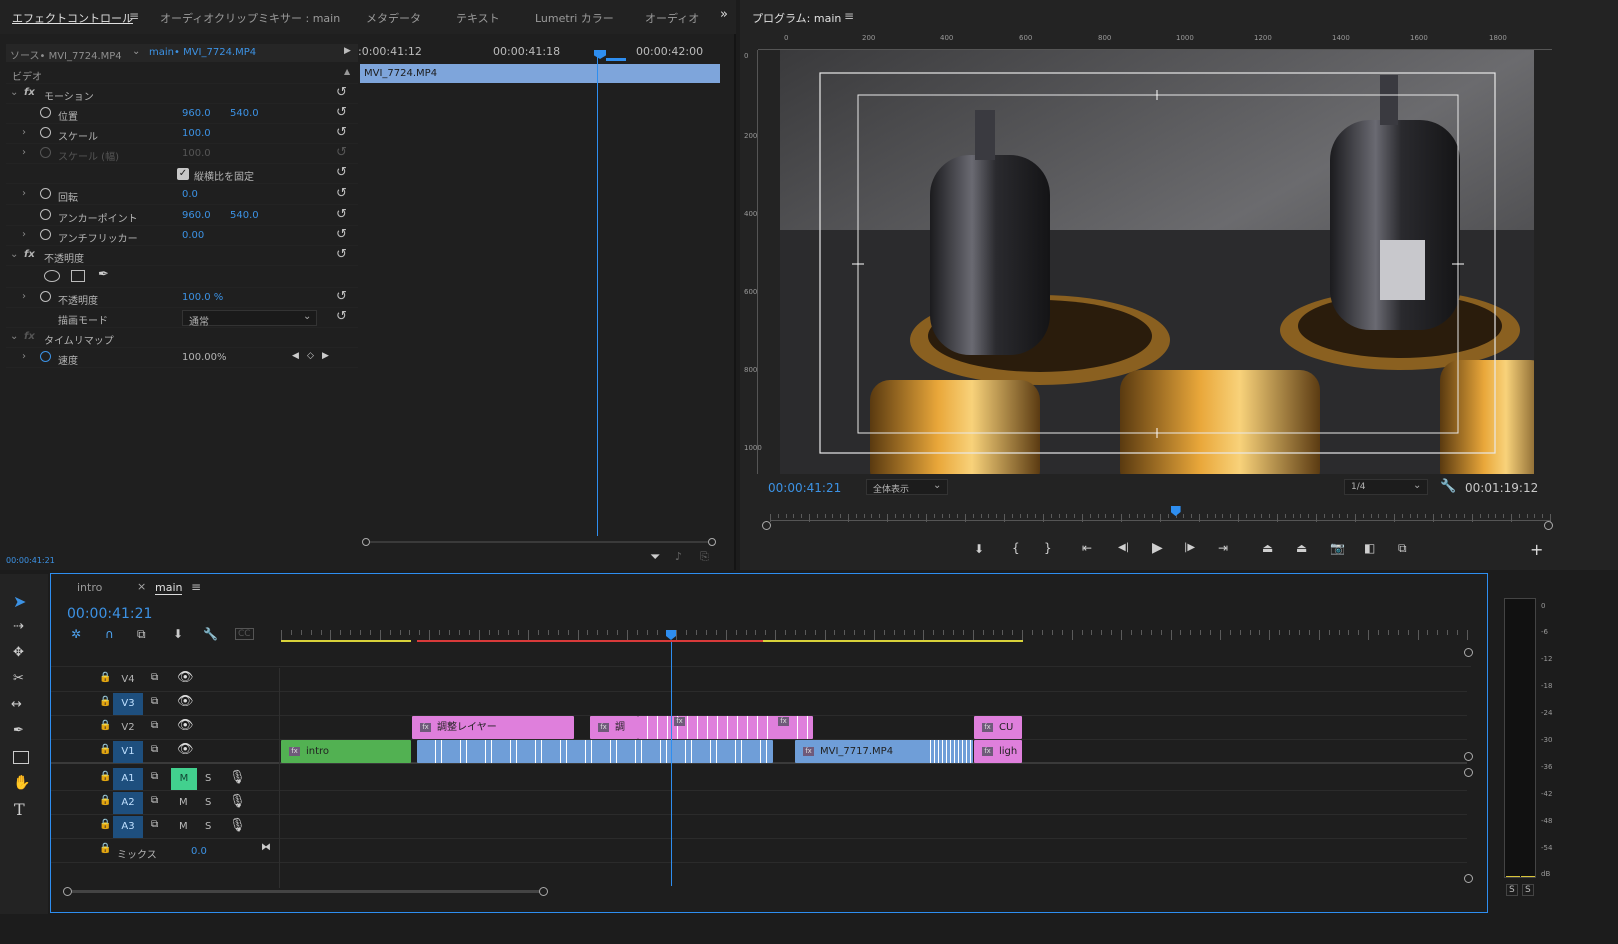 This screenshot has height=944, width=1618. What do you see at coordinates (1402, 548) in the screenshot?
I see `overlay-icon: ⧉` at bounding box center [1402, 548].